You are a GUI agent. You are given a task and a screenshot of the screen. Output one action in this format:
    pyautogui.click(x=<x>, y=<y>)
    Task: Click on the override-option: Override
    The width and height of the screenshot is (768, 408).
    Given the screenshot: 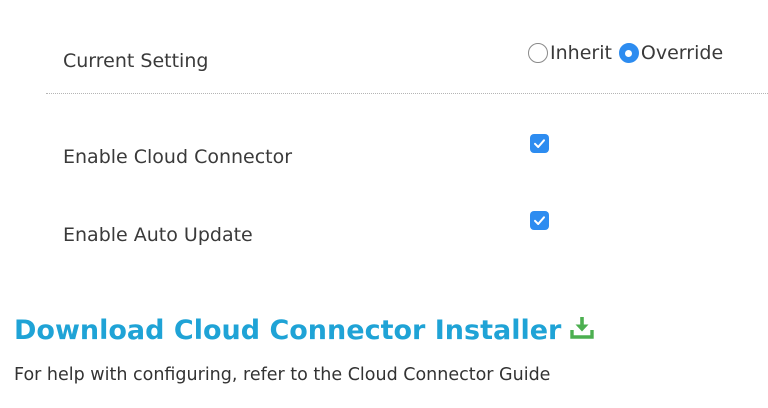 What is the action you would take?
    pyautogui.click(x=671, y=53)
    